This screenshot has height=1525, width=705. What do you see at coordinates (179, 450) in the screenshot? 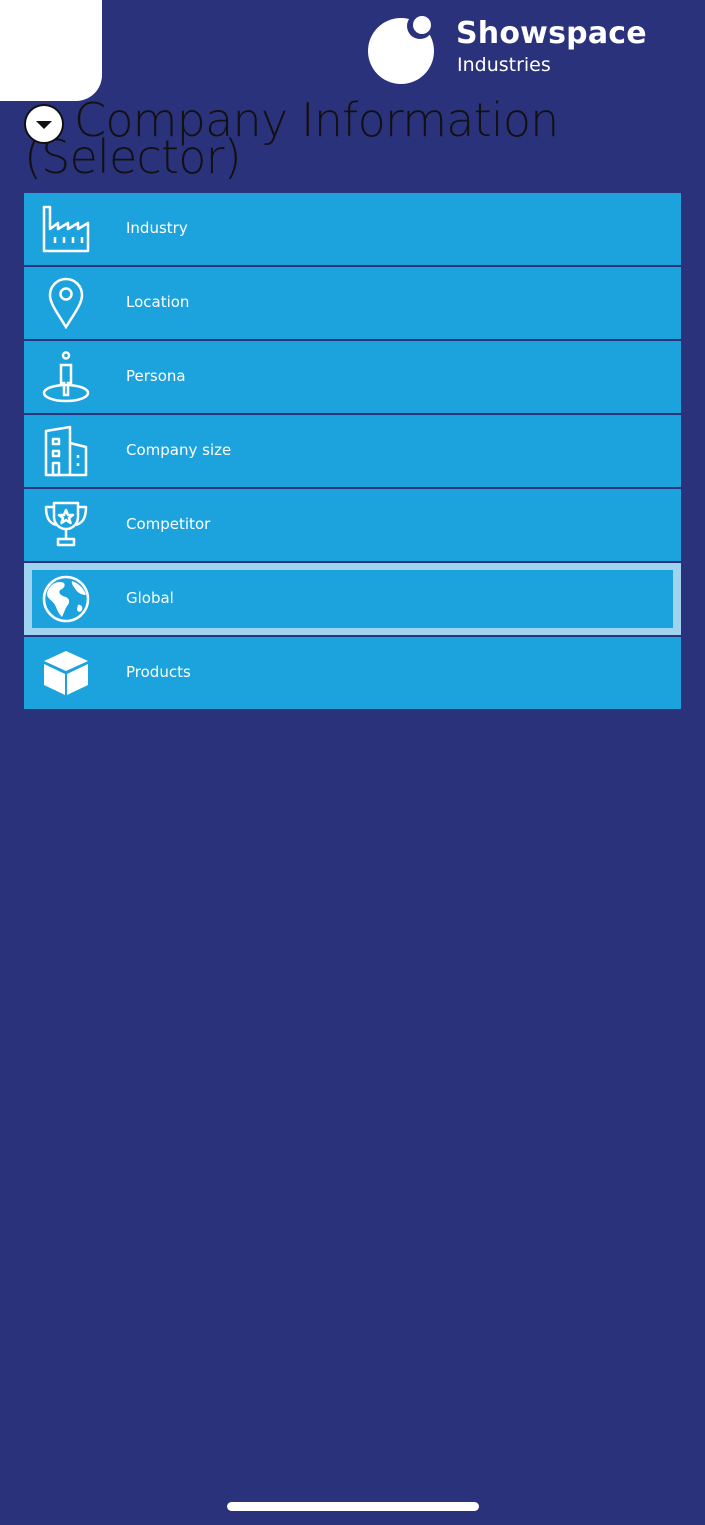
I see `list-item-label: Company size` at bounding box center [179, 450].